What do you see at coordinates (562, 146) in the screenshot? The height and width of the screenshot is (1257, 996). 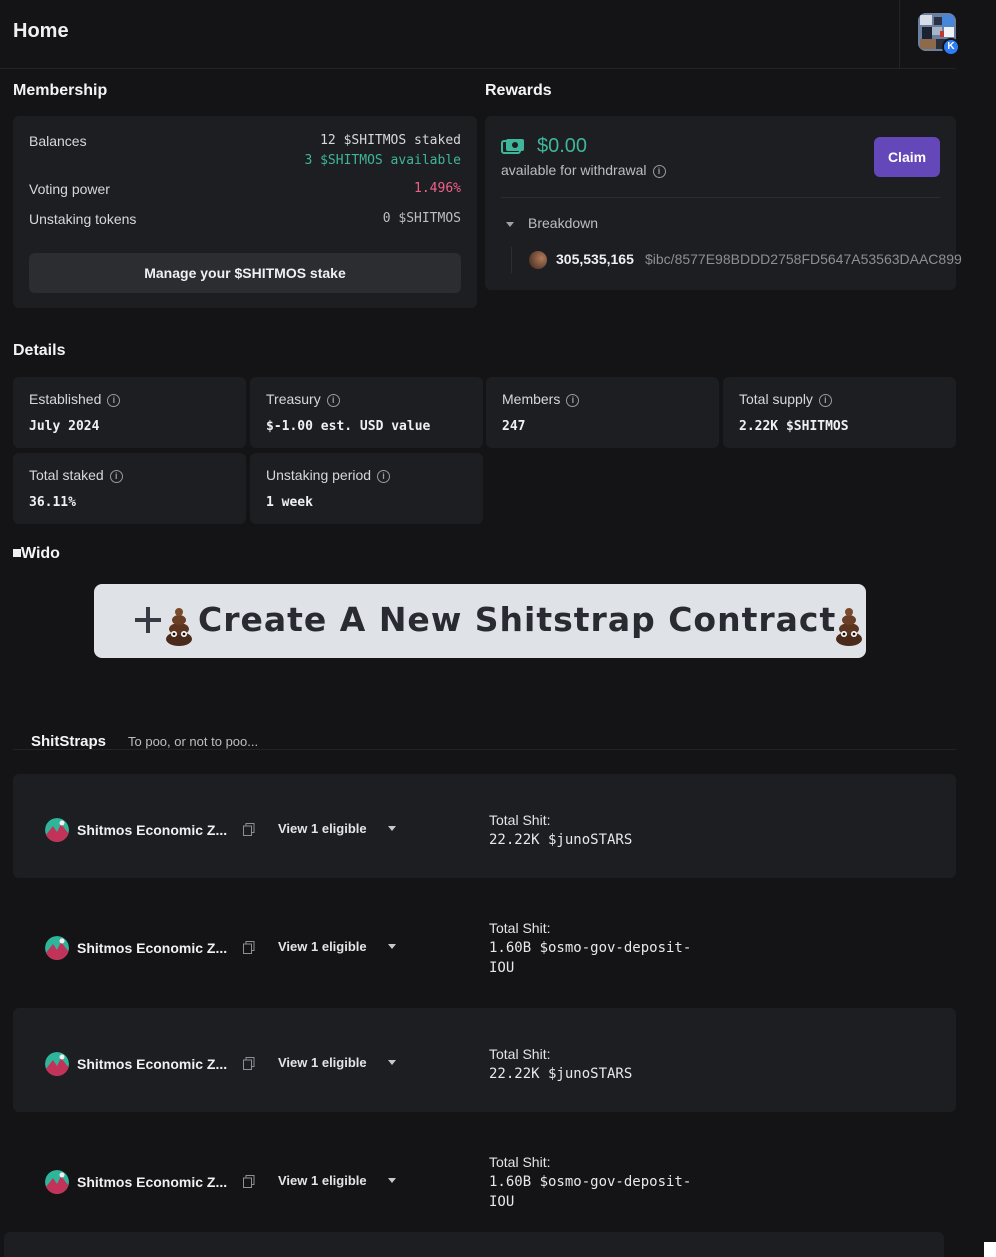 I see `rewards-amount: $0.00` at bounding box center [562, 146].